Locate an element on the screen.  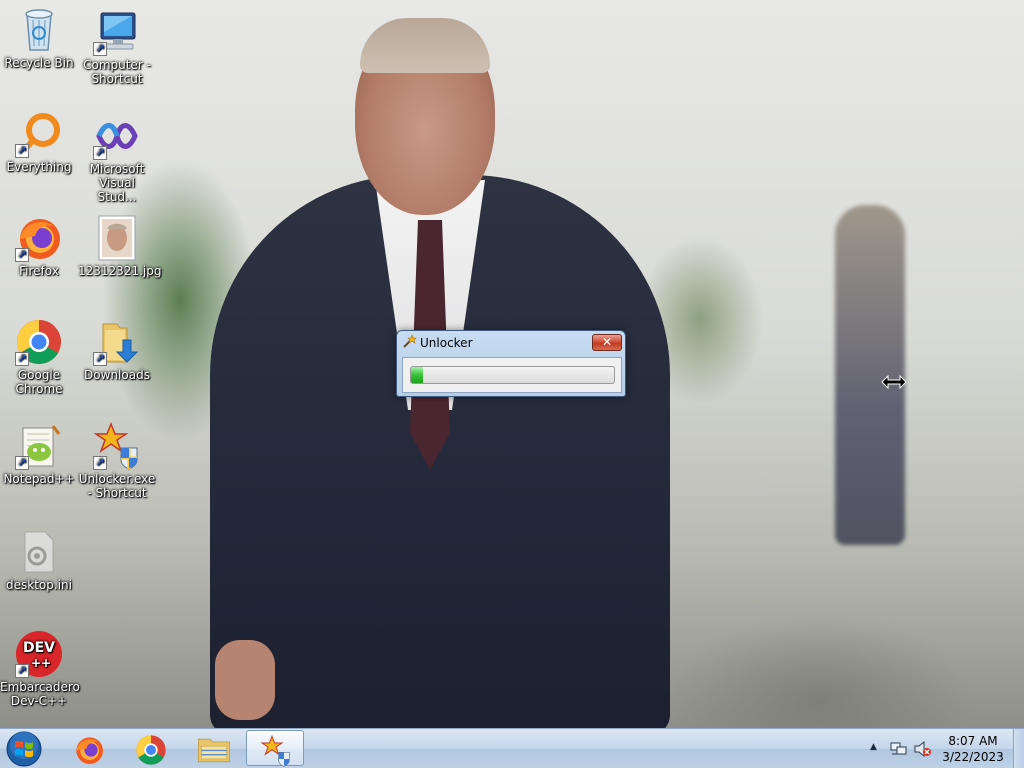
settings-file-icon is located at coordinates (39, 552).